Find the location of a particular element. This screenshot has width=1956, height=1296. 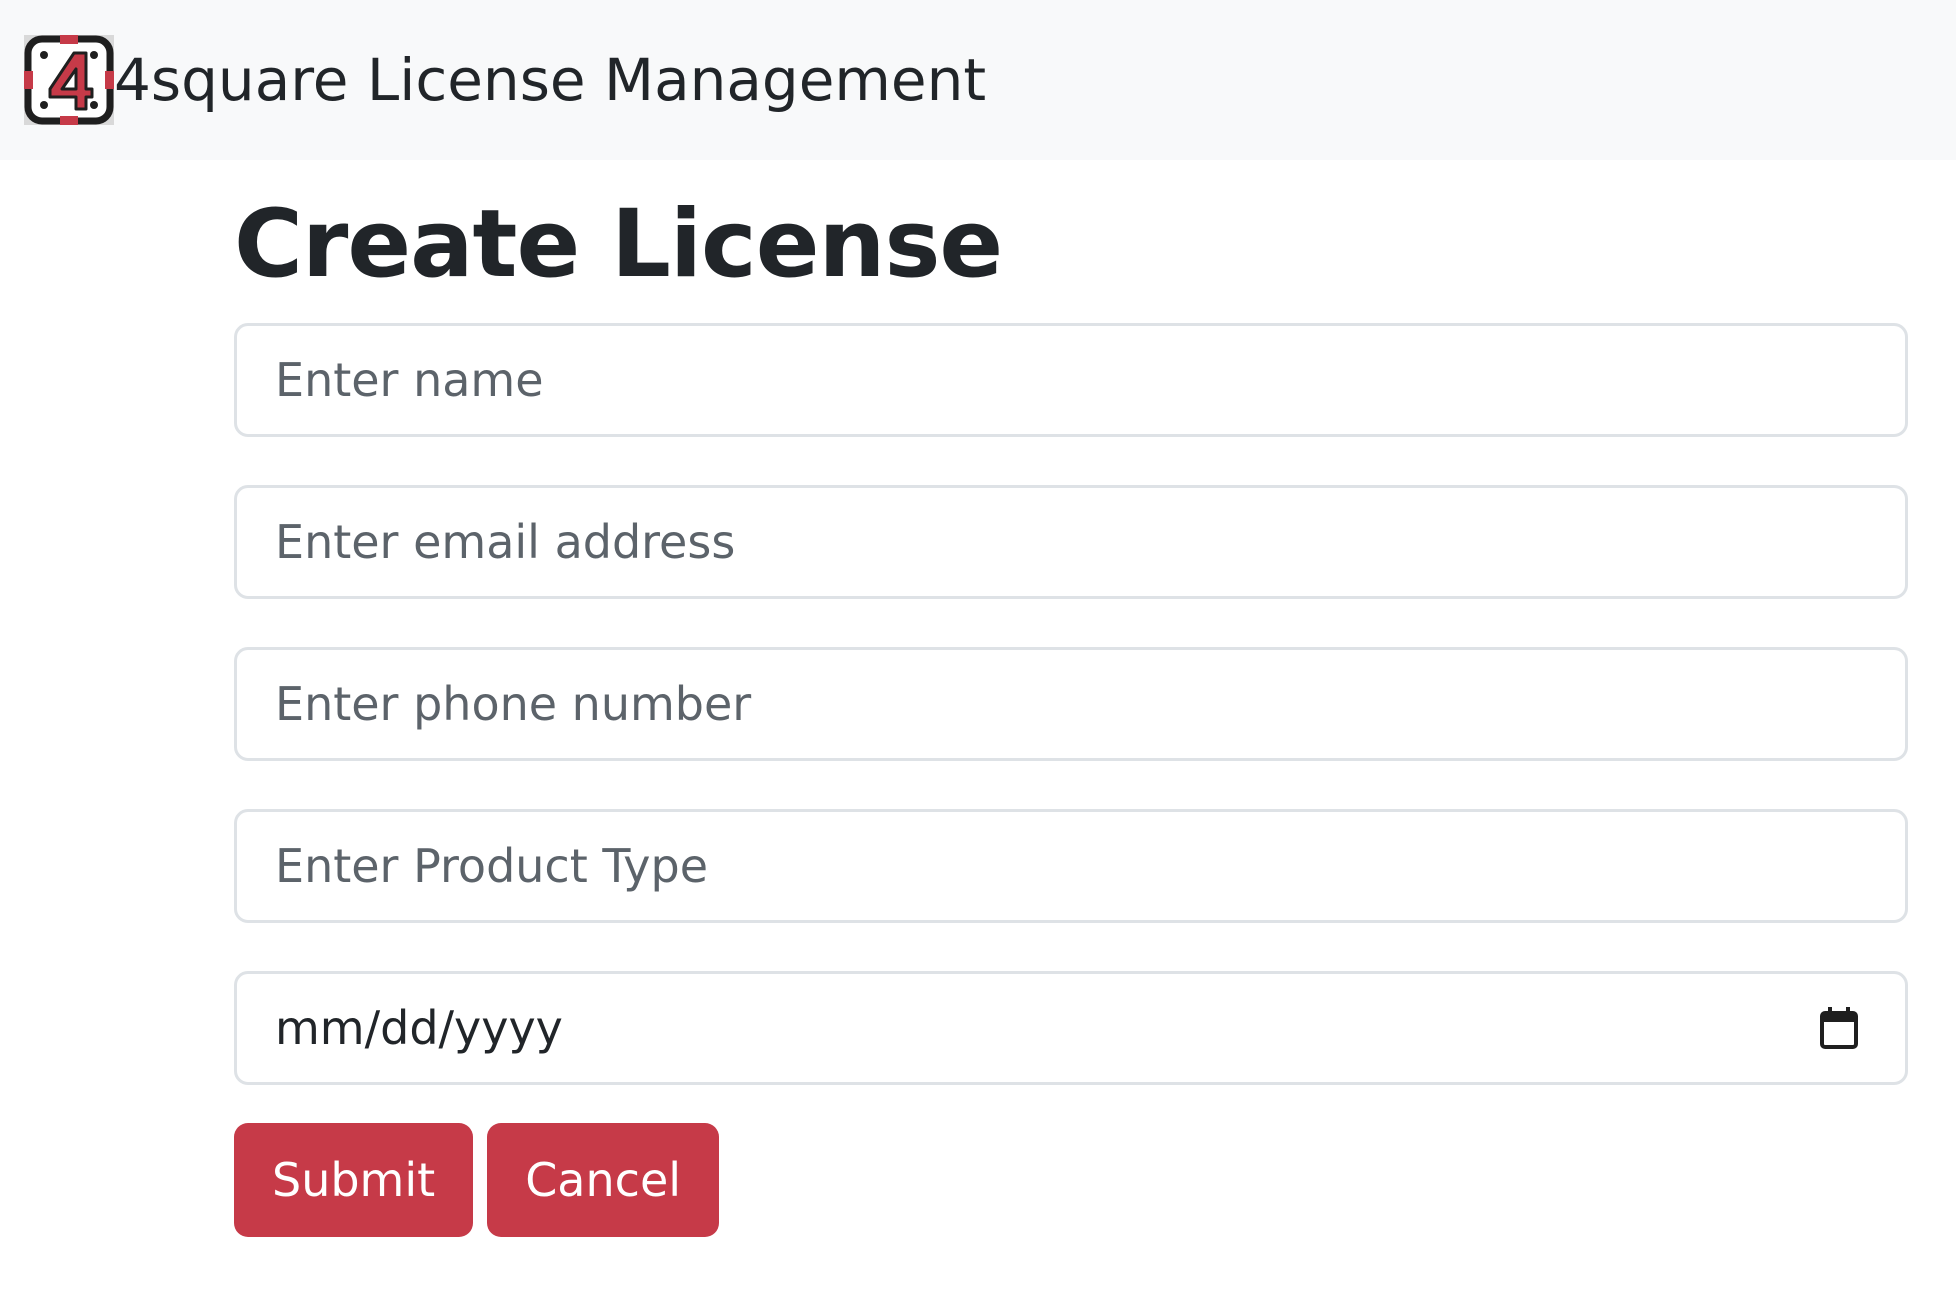

4square-logo-icon is located at coordinates (69, 80).